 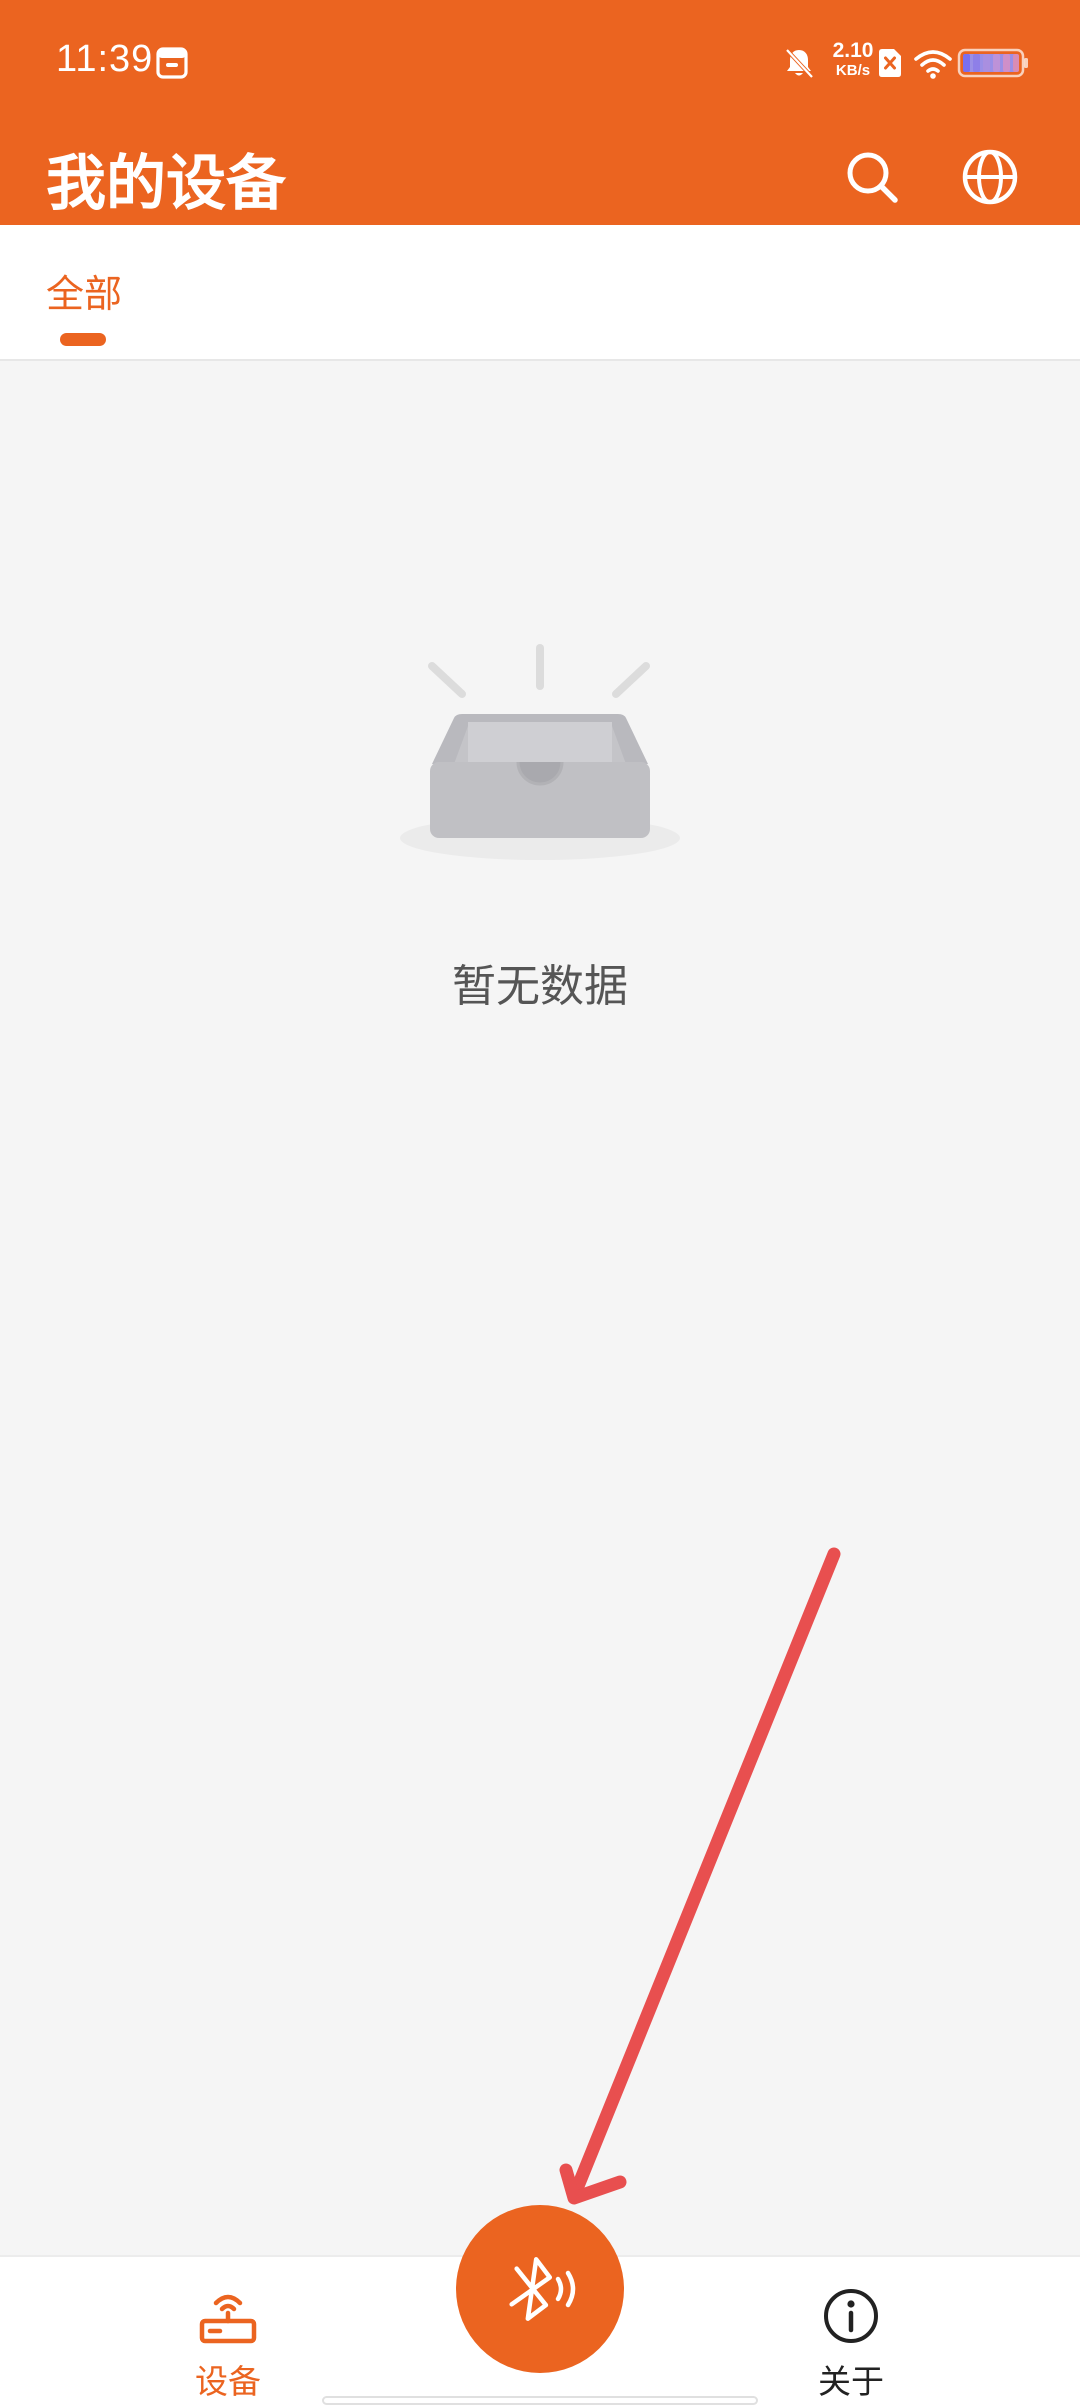 I want to click on bell-muted-icon, so click(x=799, y=63).